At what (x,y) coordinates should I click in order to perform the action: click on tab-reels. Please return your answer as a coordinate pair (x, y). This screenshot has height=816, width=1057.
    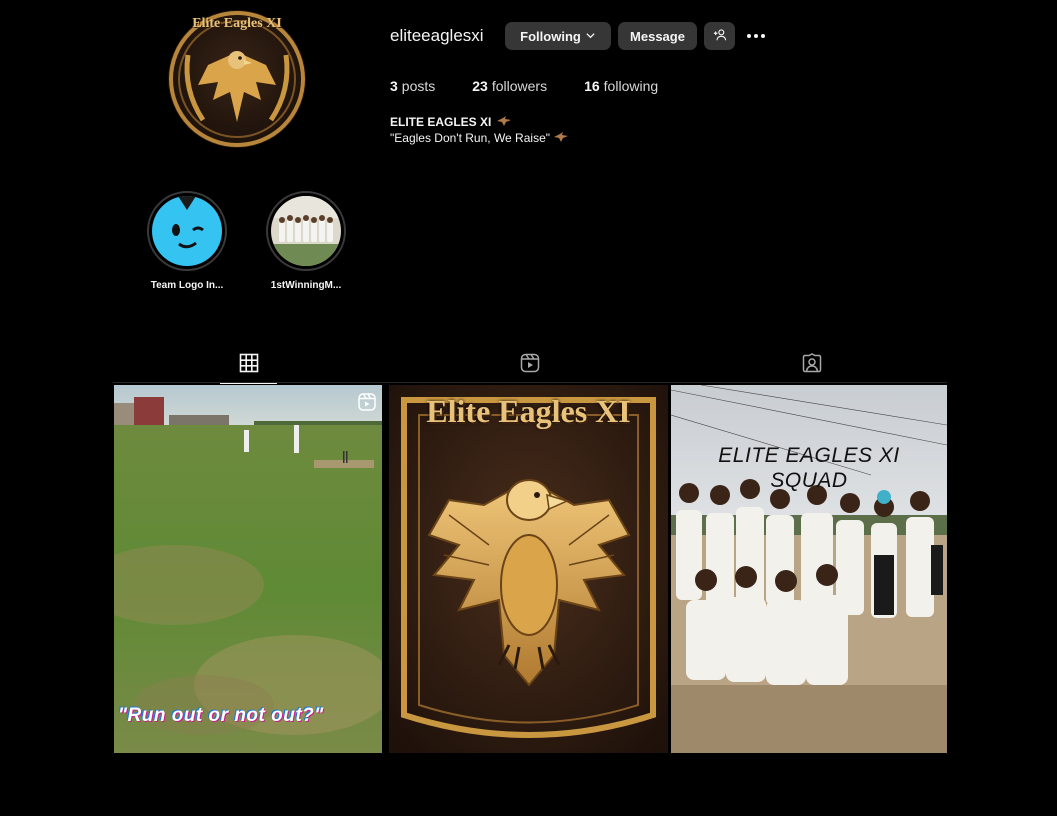
    Looking at the image, I should click on (529, 367).